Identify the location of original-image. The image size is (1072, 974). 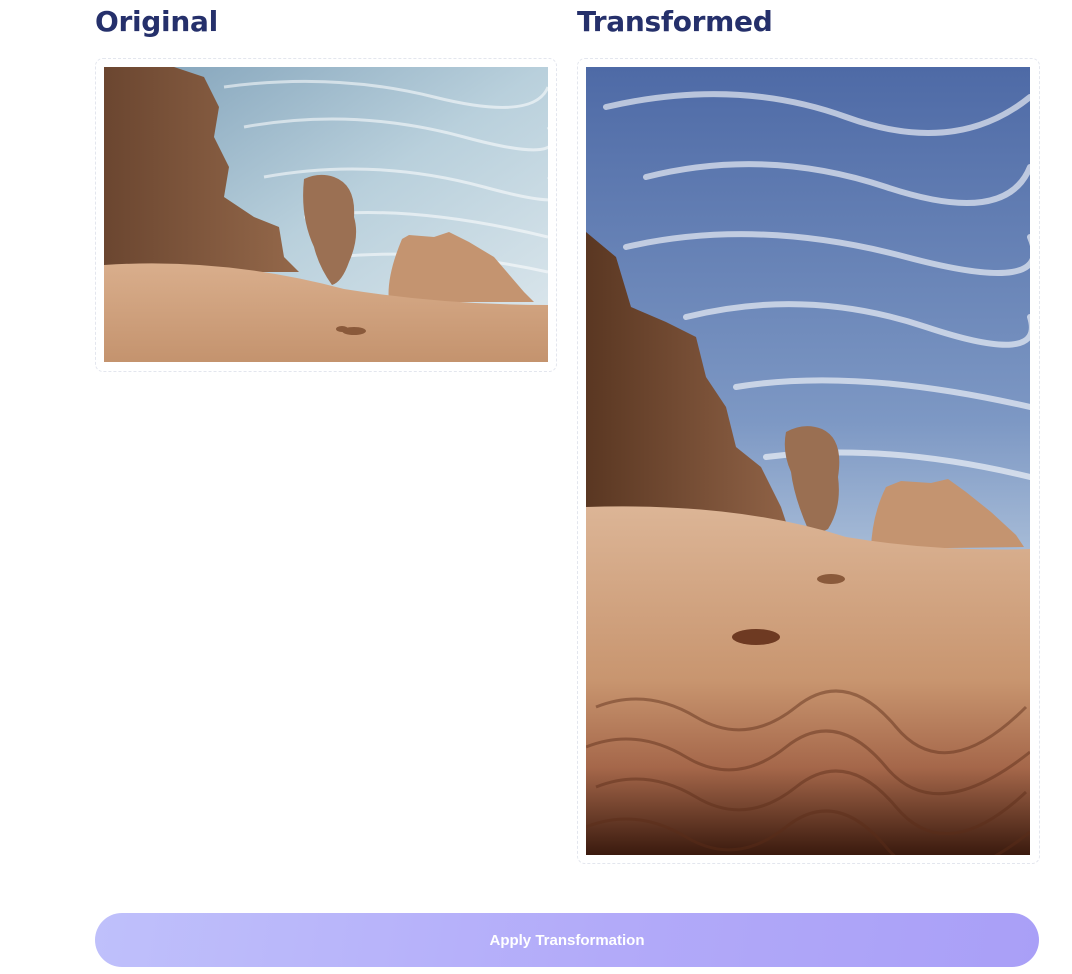
(326, 214).